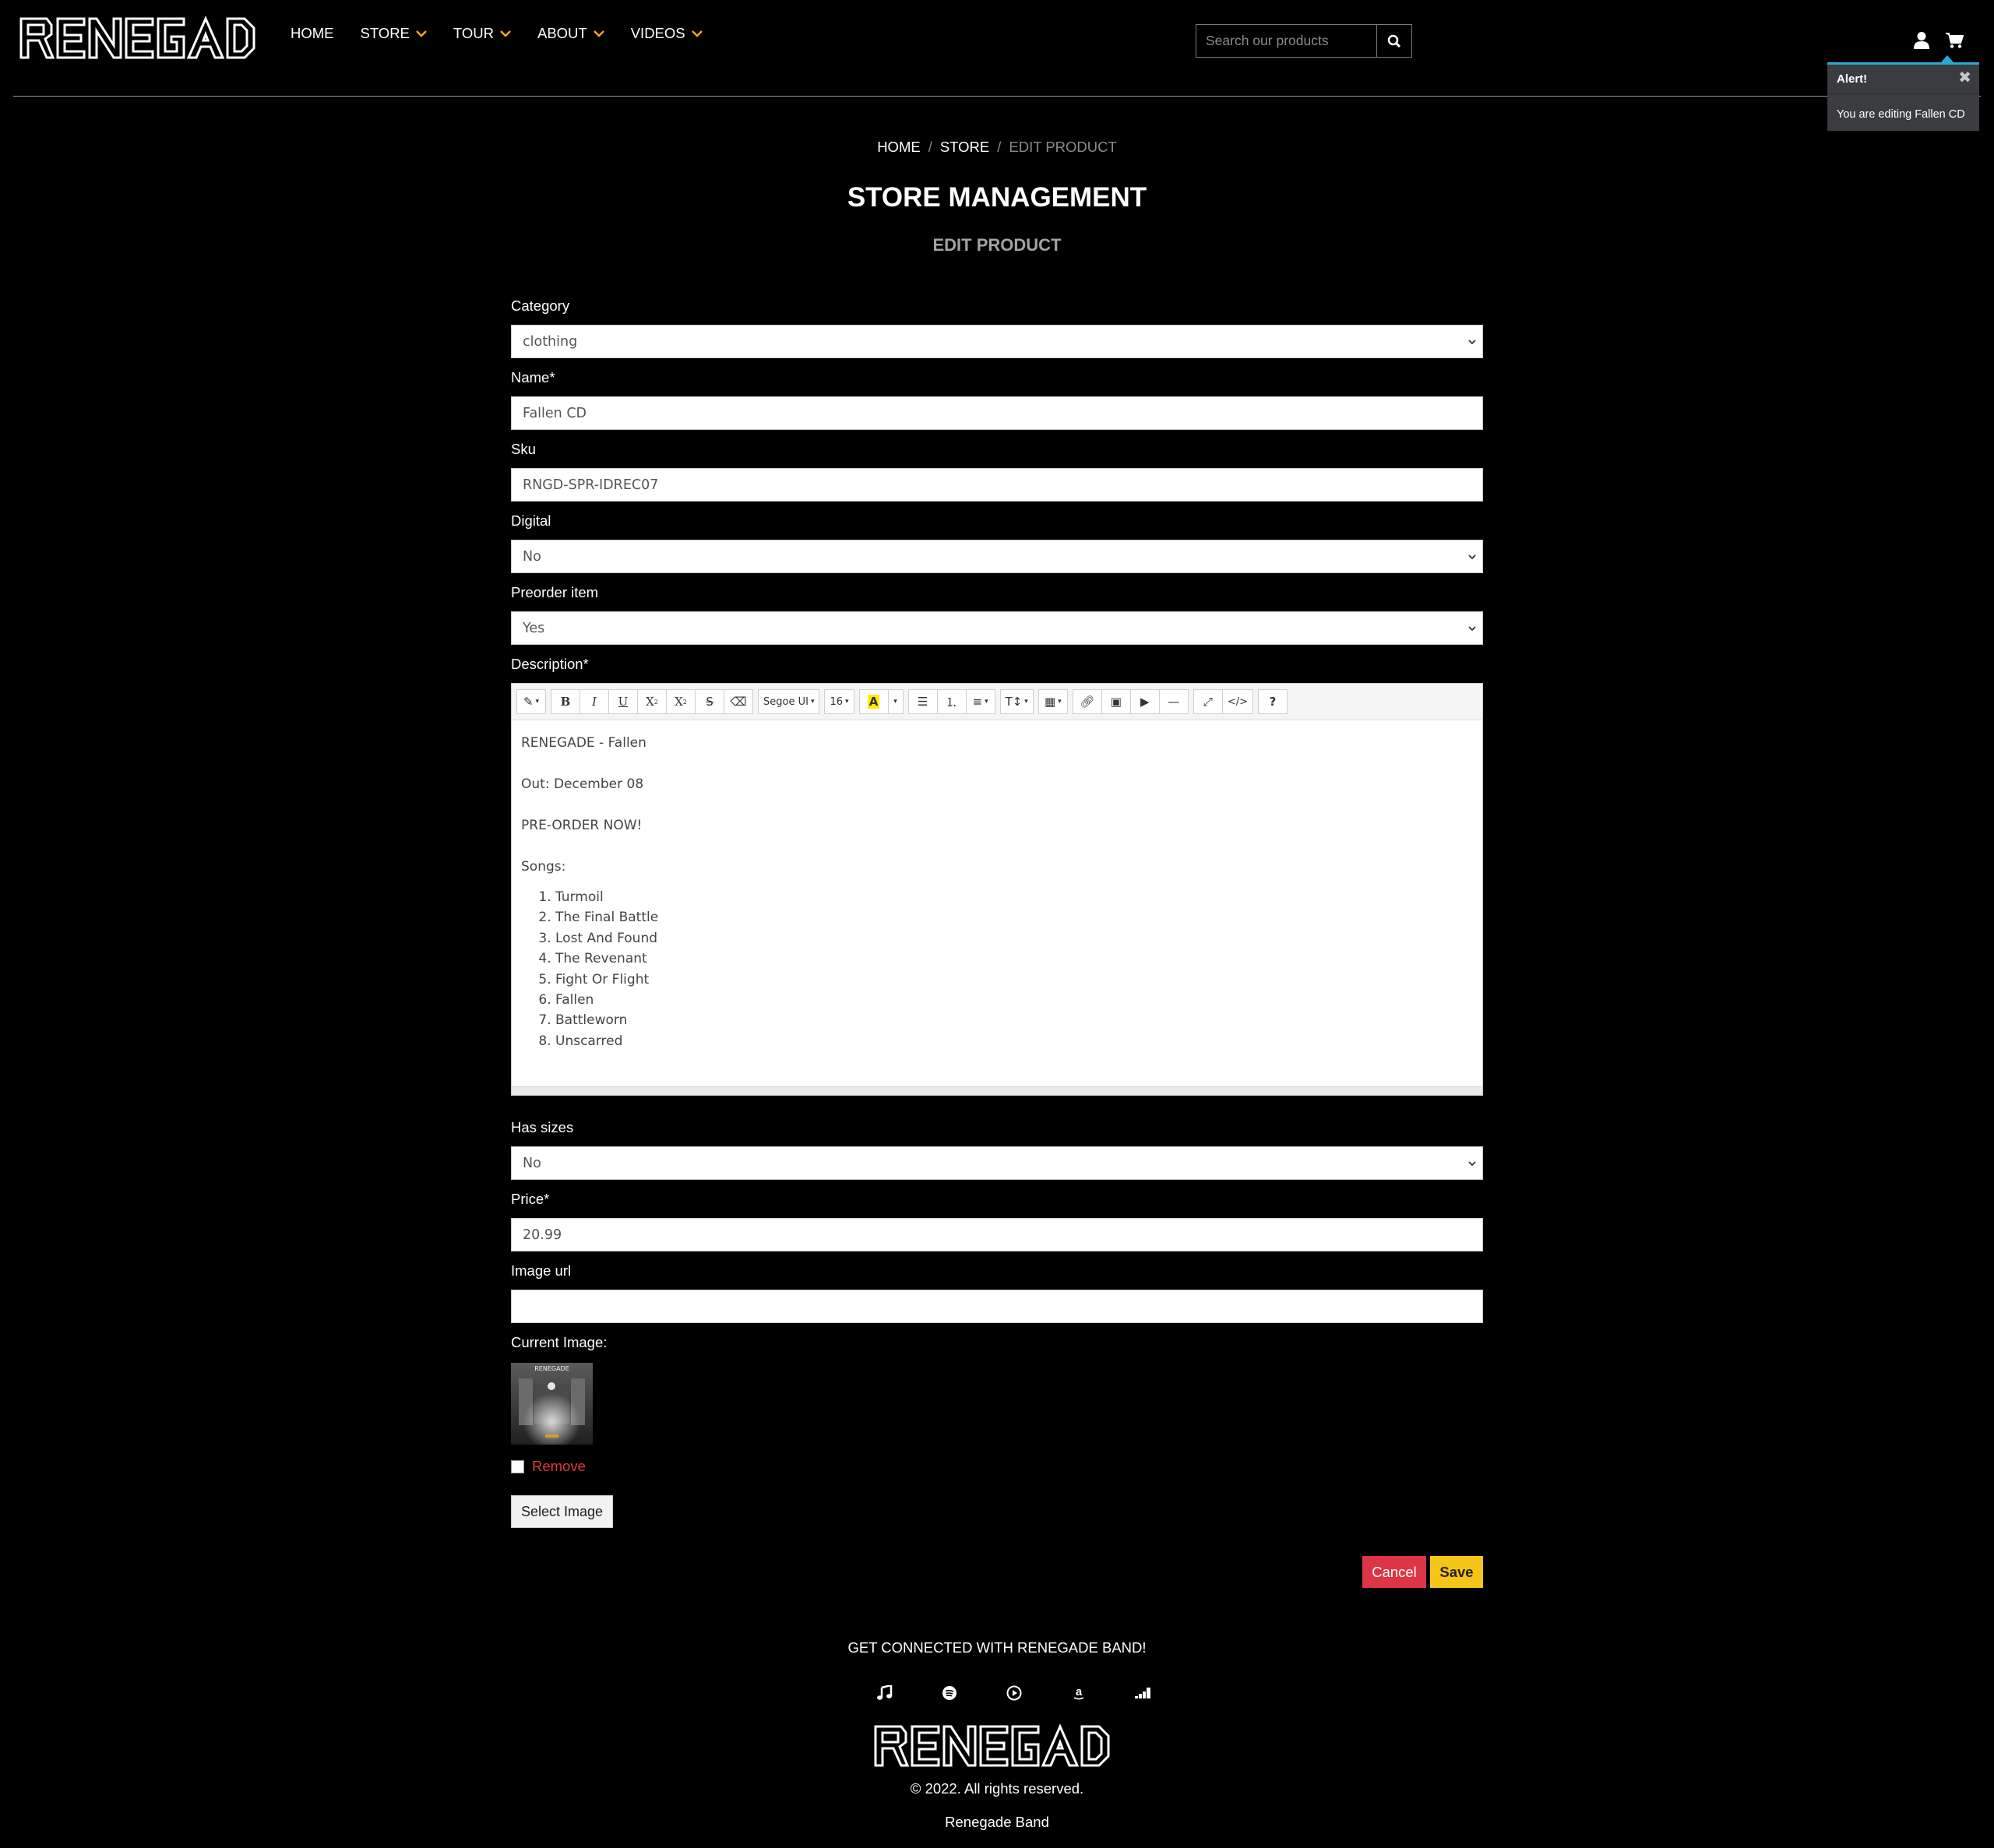  Describe the element at coordinates (949, 1693) in the screenshot. I see `spotify-icon` at that location.